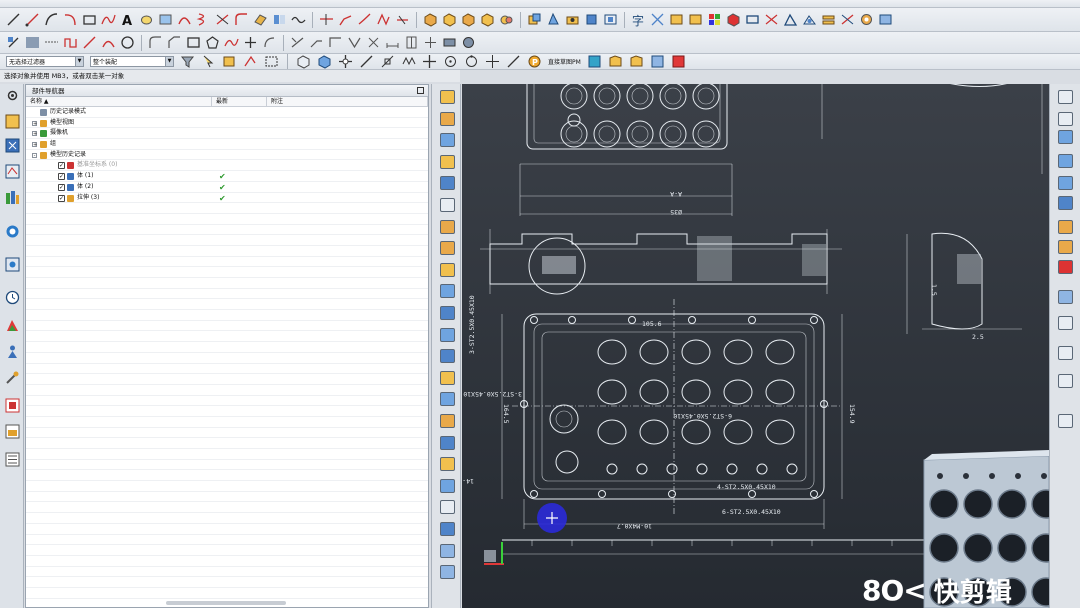 The height and width of the screenshot is (608, 1080). What do you see at coordinates (241, 19) in the screenshot?
I see `fillet-curve-icon` at bounding box center [241, 19].